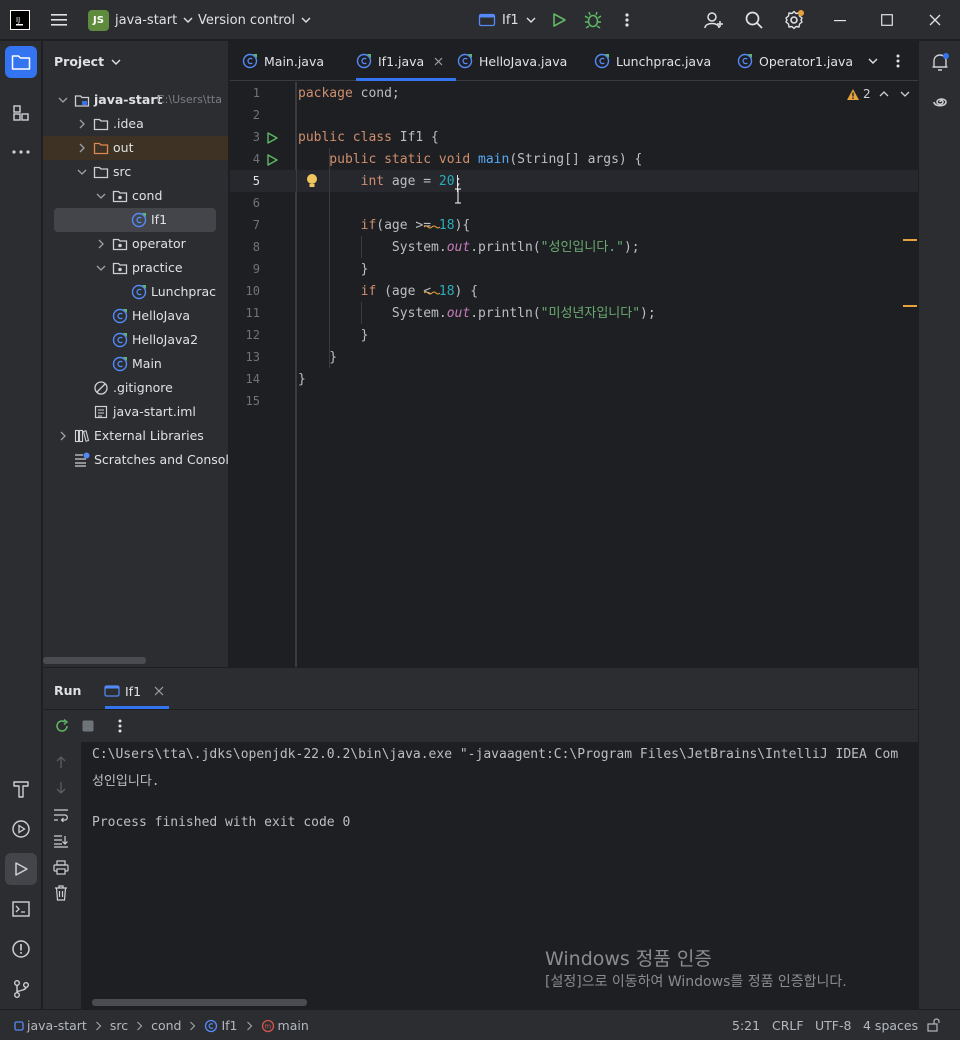  What do you see at coordinates (135, 364) in the screenshot?
I see `tree-item-main: Main` at bounding box center [135, 364].